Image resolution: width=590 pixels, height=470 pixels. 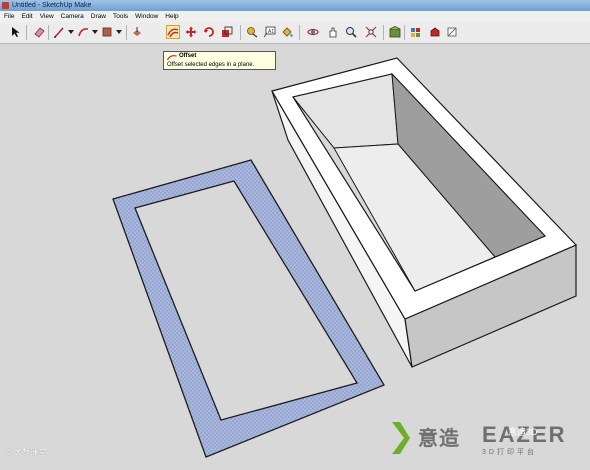 I want to click on arc-dropdown-chevron-icon, so click(x=95, y=32).